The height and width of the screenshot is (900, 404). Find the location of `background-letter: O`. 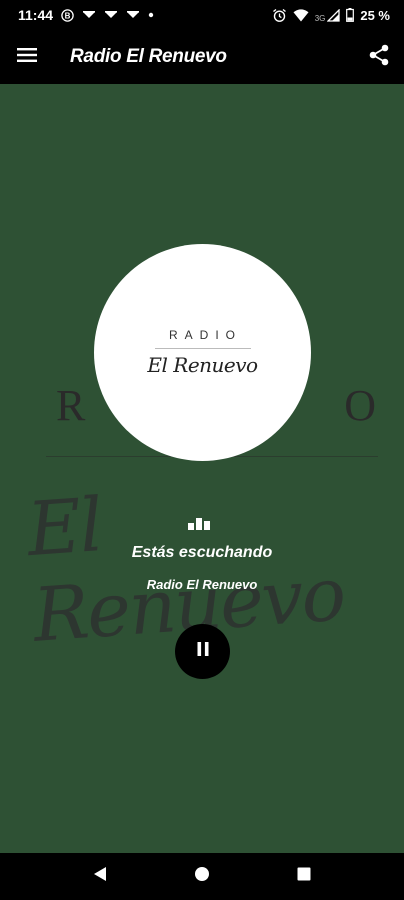

background-letter: O is located at coordinates (360, 405).